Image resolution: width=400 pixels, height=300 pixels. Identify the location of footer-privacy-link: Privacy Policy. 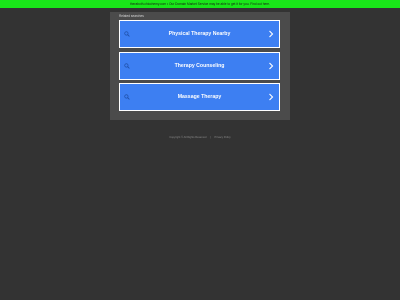
(223, 137).